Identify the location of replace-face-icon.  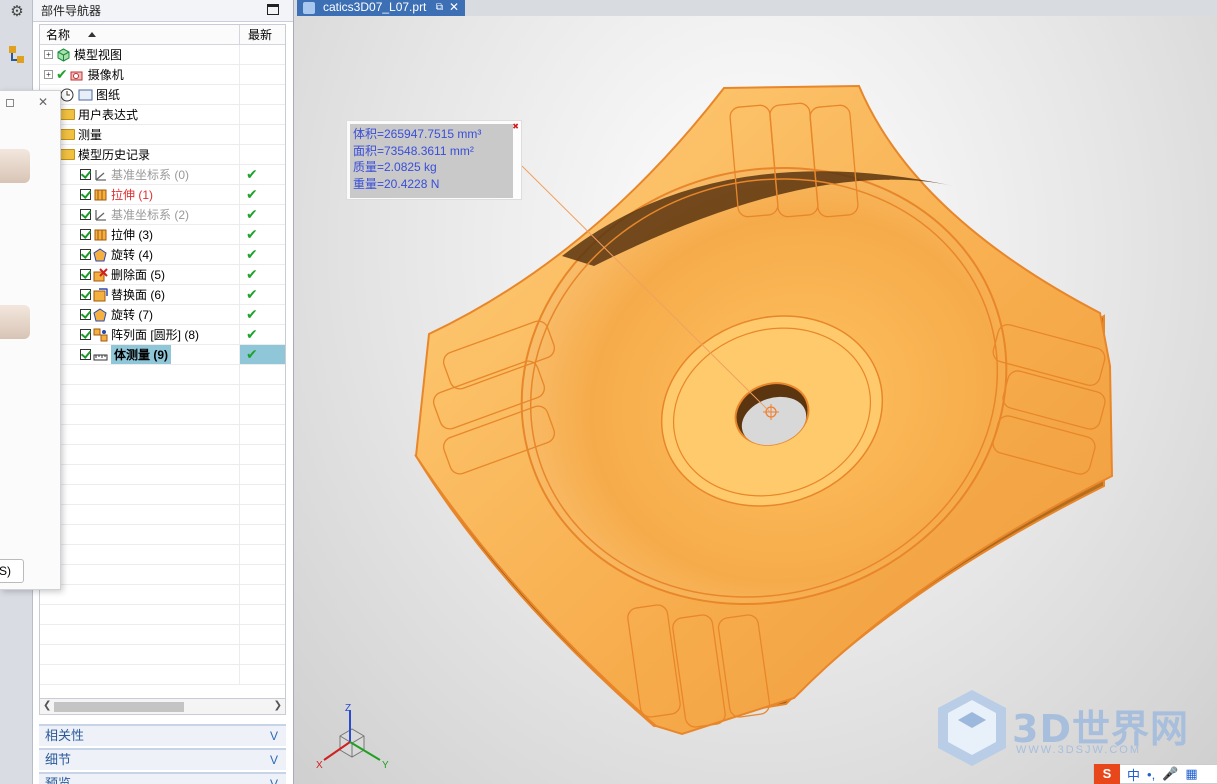
(100, 294).